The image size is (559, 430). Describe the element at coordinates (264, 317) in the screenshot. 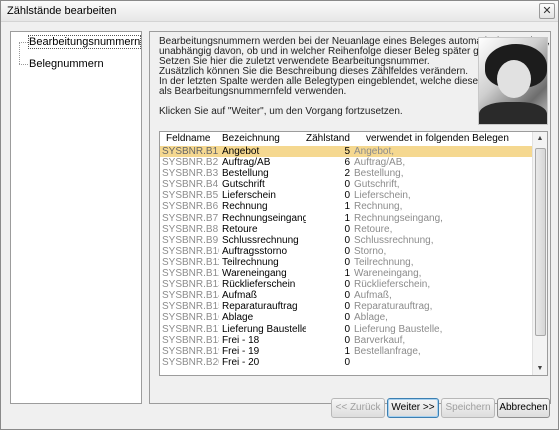

I see `description-cell: Ablage` at that location.